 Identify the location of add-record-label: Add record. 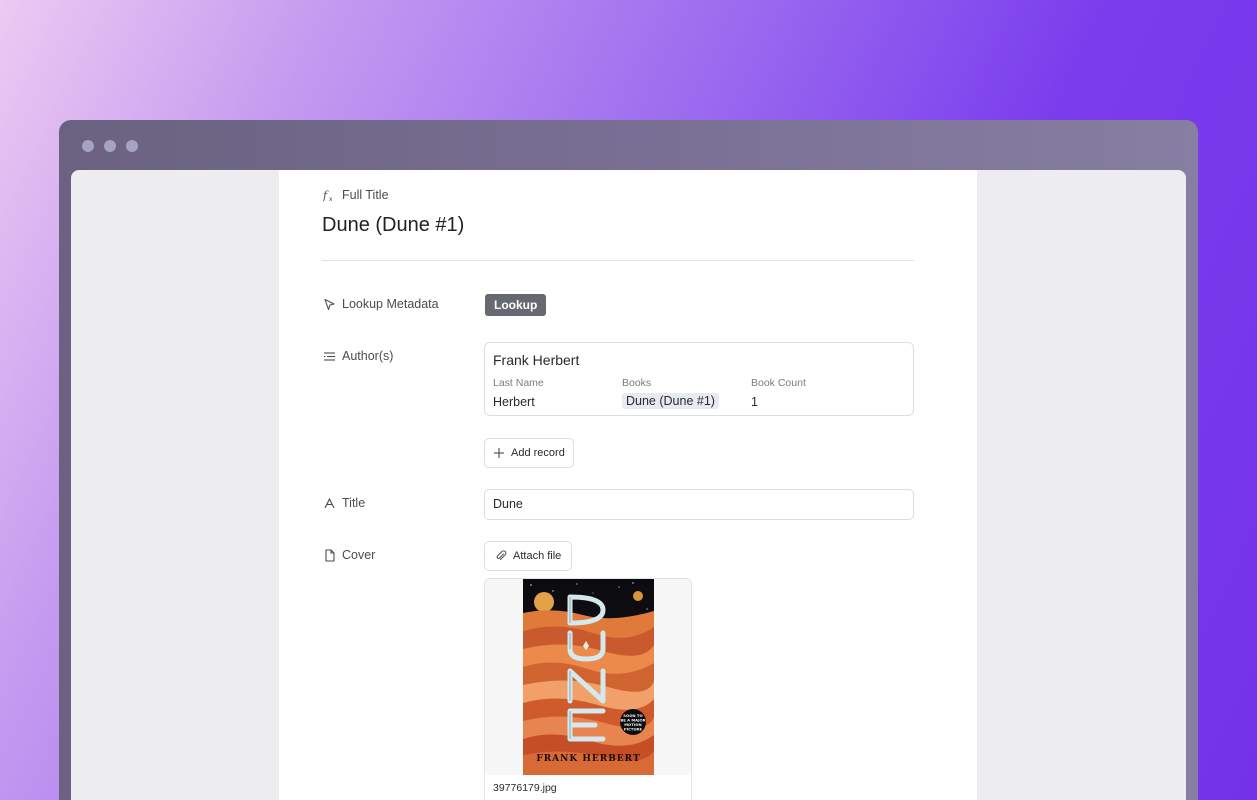
(538, 453).